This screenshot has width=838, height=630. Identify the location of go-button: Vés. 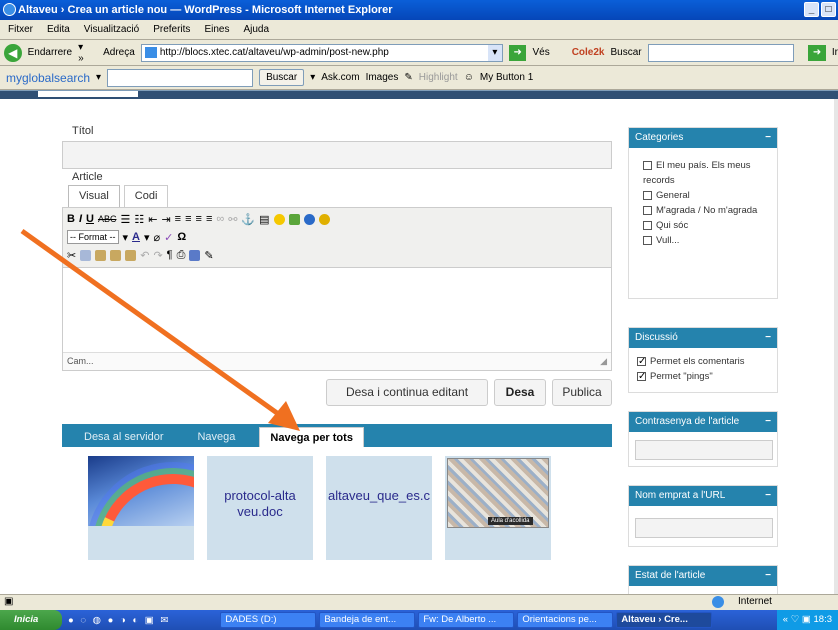
(540, 52).